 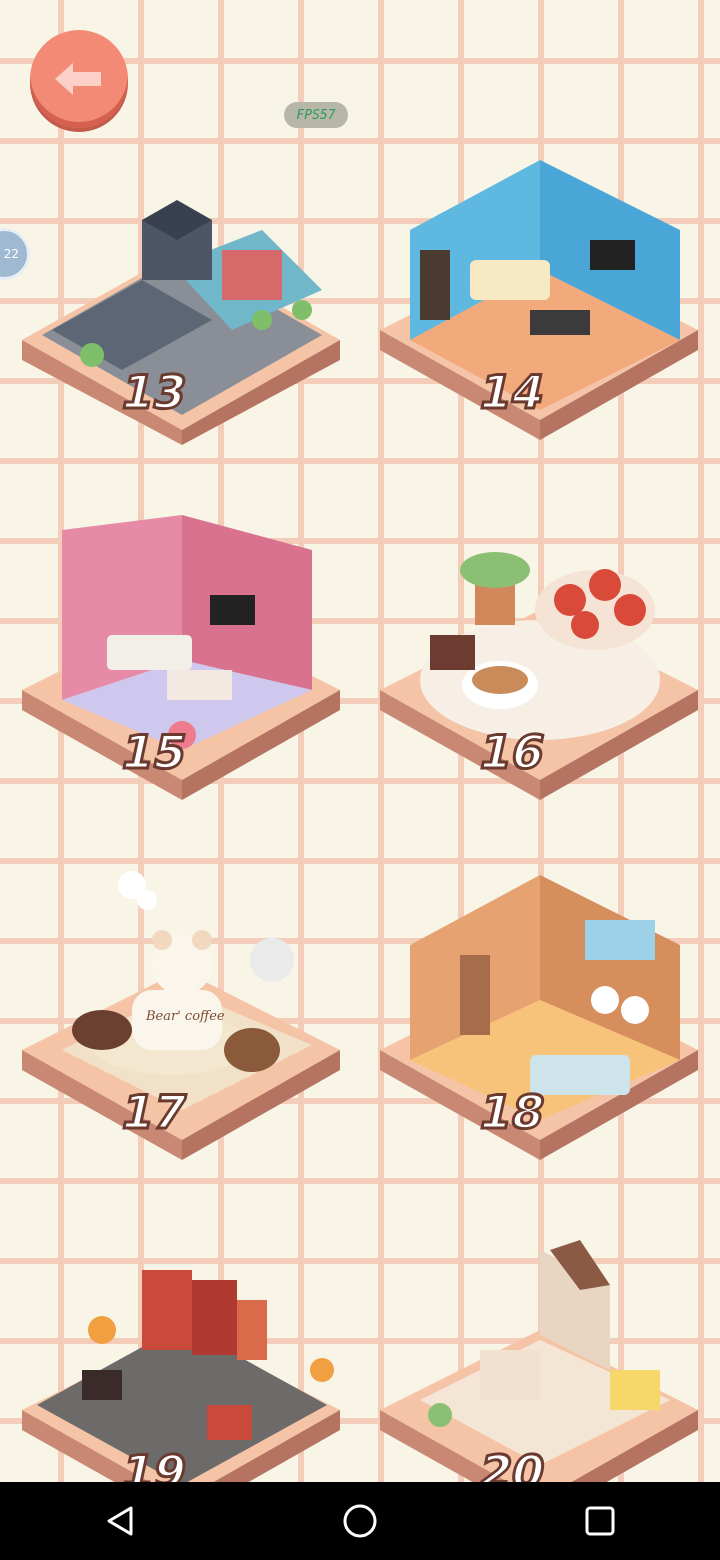 I want to click on level-number: 19, so click(x=154, y=1463).